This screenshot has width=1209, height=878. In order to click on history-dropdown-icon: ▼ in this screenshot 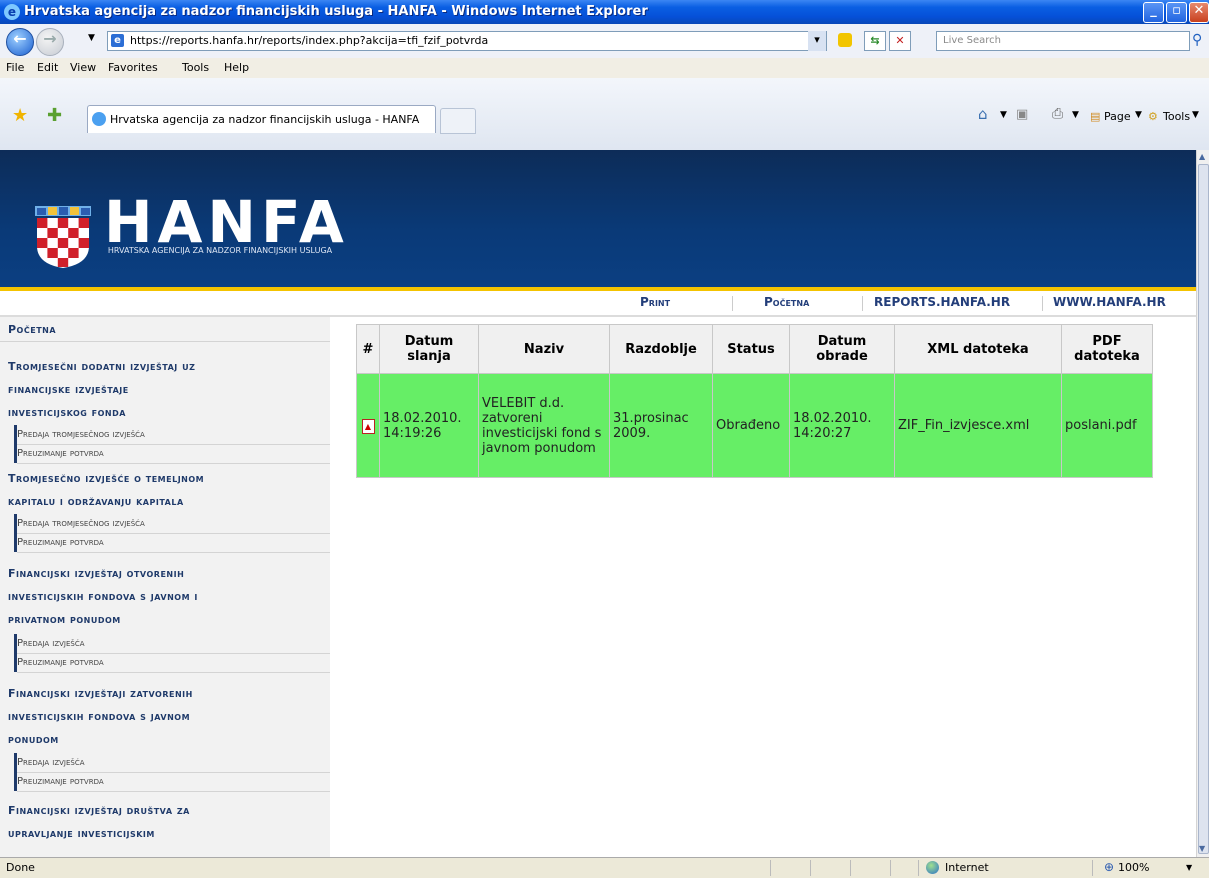, I will do `click(91, 38)`.